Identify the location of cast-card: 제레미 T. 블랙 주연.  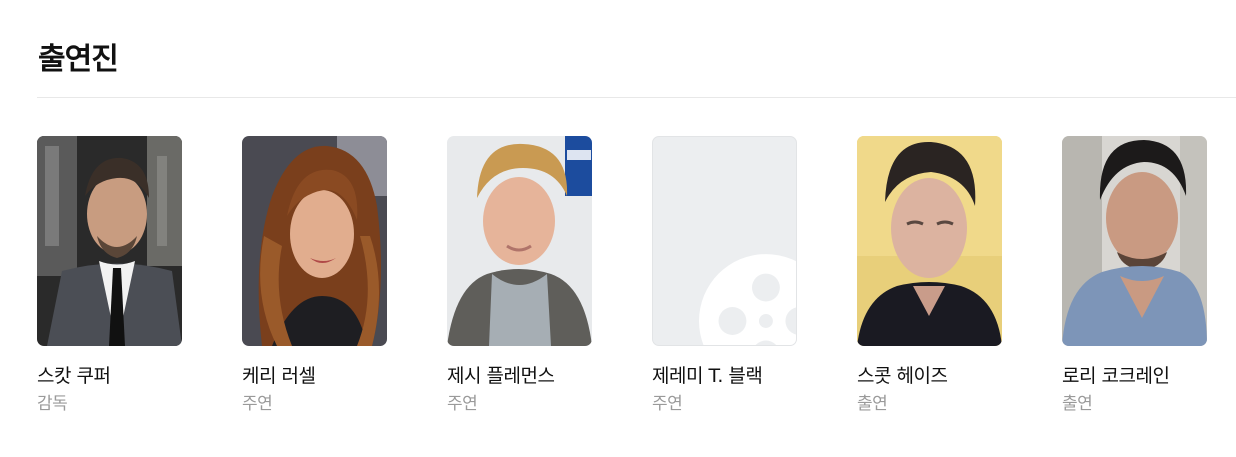
(739, 281).